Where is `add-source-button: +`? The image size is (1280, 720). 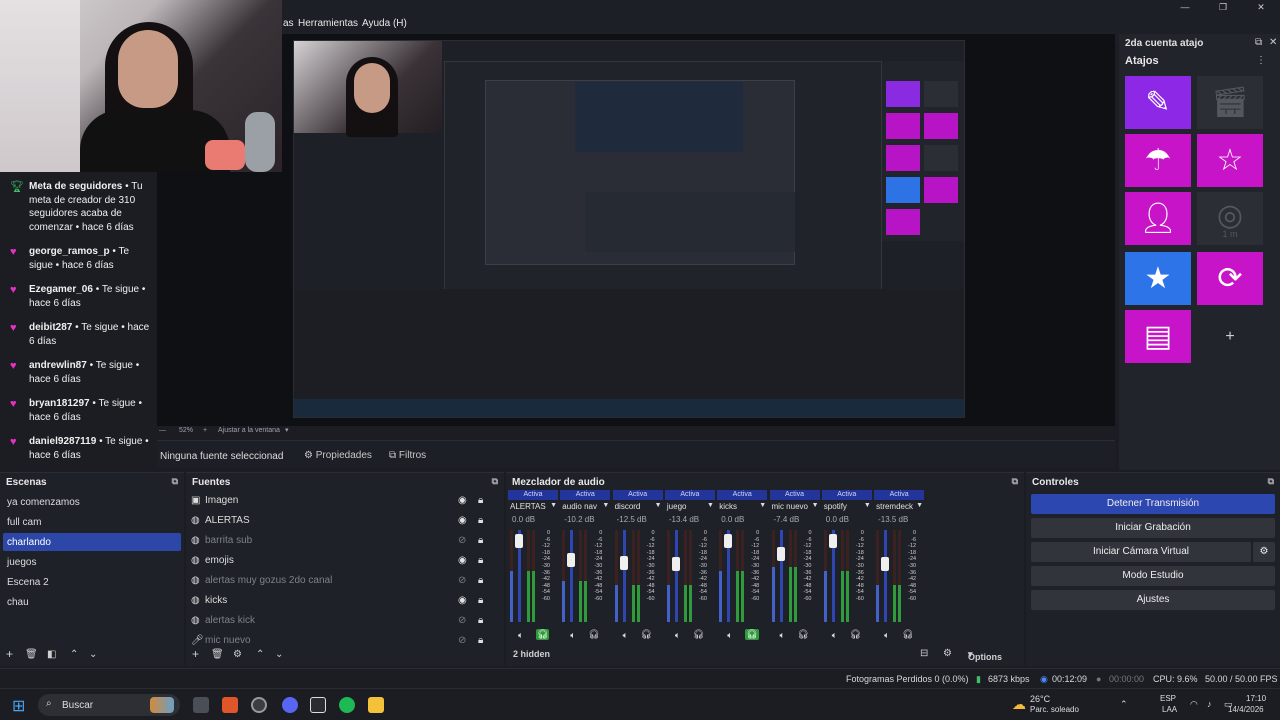 add-source-button: + is located at coordinates (195, 654).